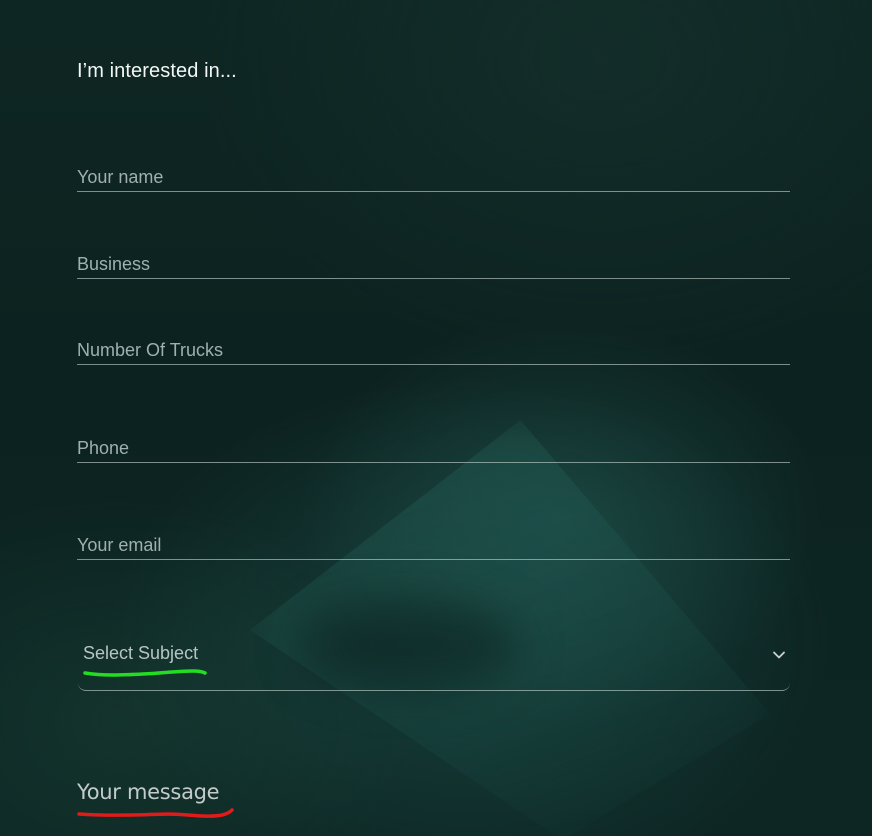  What do you see at coordinates (148, 792) in the screenshot?
I see `message-placeholder: Your message` at bounding box center [148, 792].